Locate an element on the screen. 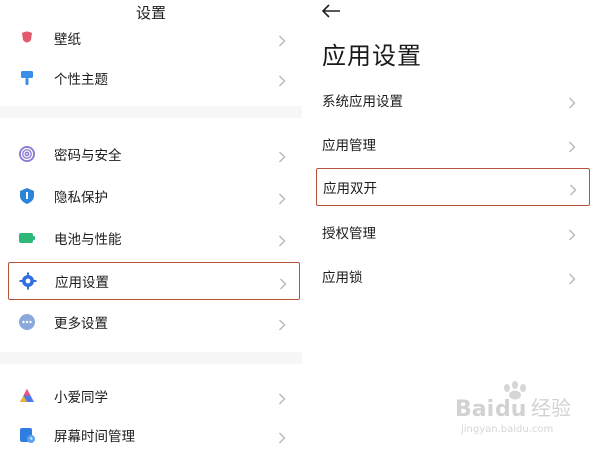 The width and height of the screenshot is (600, 452). xiaoai-icon is located at coordinates (27, 396).